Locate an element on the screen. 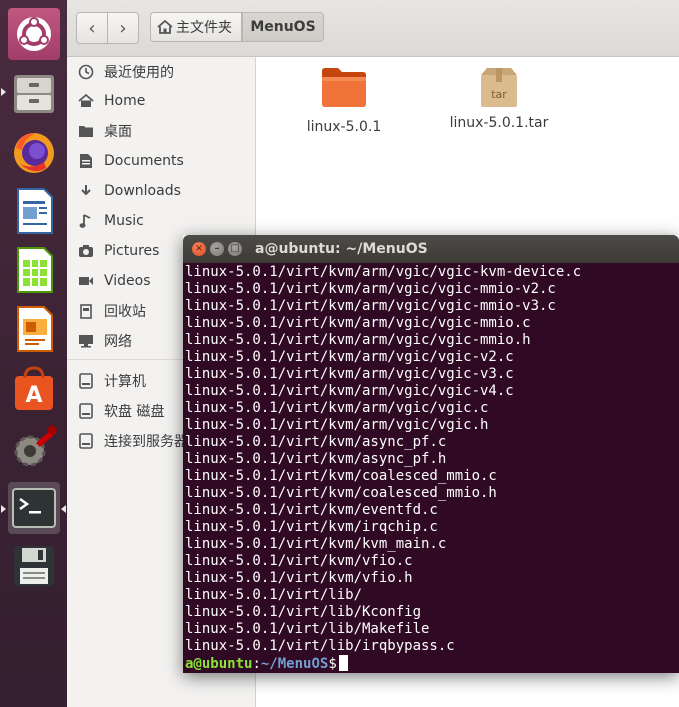  breadcrumb-home: 主文件夹 is located at coordinates (196, 27).